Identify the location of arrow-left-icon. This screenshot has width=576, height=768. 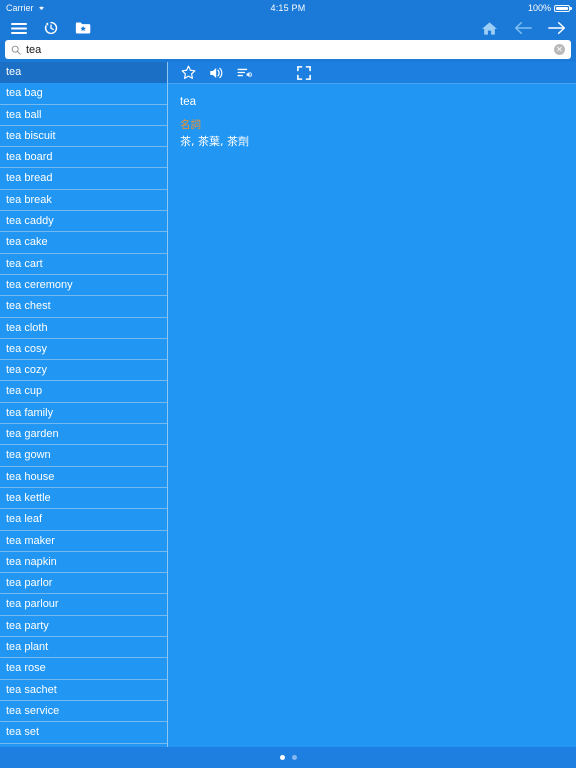
(523, 28).